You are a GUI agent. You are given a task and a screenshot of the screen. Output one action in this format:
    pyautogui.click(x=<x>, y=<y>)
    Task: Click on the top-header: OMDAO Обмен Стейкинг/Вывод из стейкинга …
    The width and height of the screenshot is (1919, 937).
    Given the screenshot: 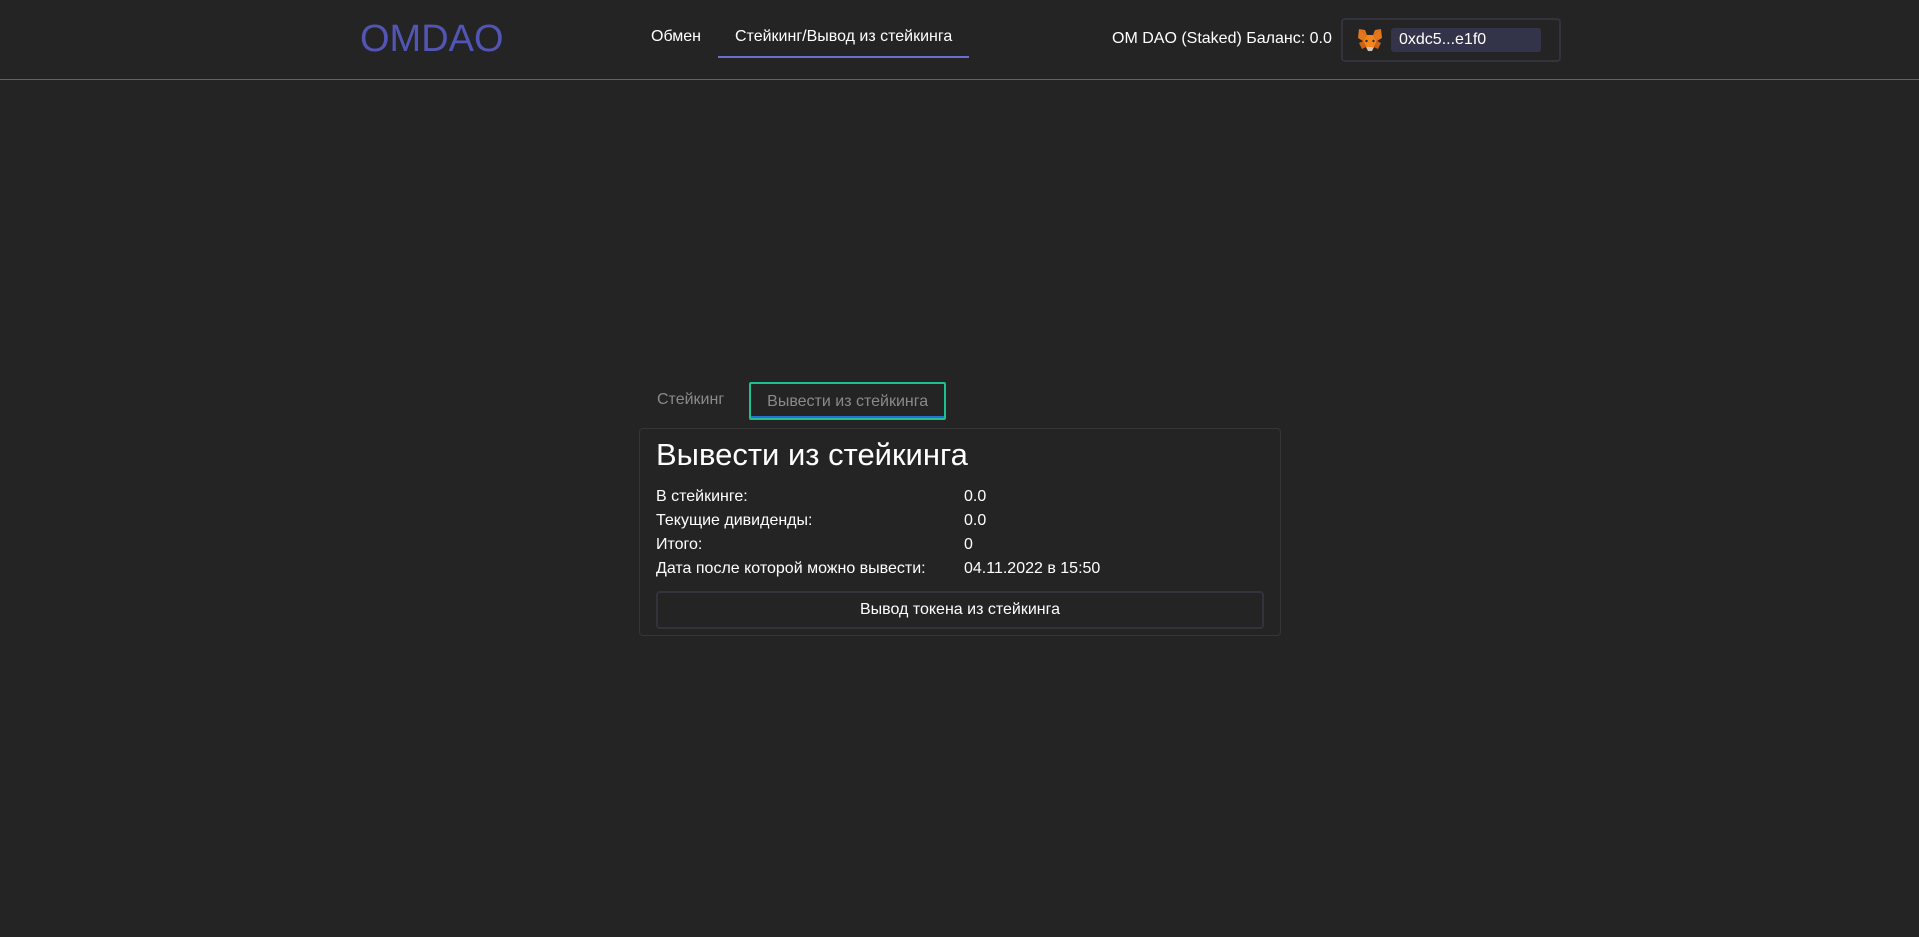 What is the action you would take?
    pyautogui.click(x=959, y=40)
    